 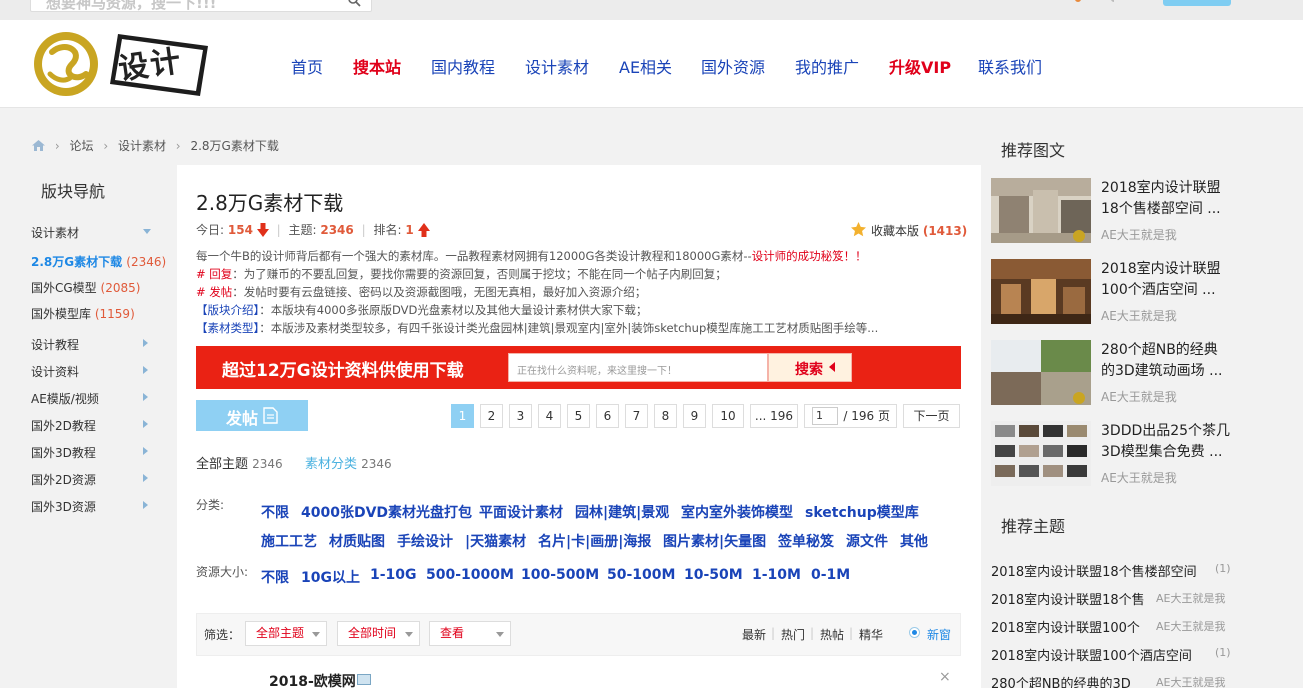 I want to click on filter-category-sketchup: sketchup模型库, so click(x=862, y=512).